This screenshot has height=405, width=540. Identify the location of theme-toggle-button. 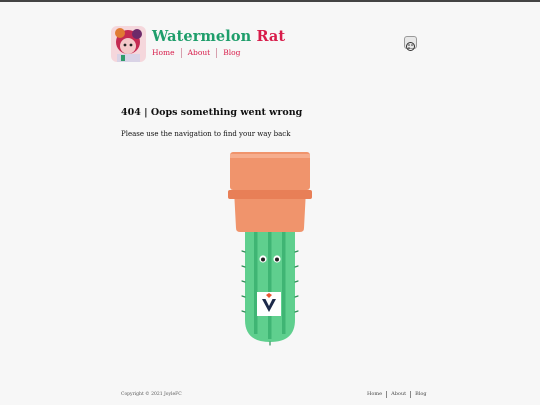
(410, 43).